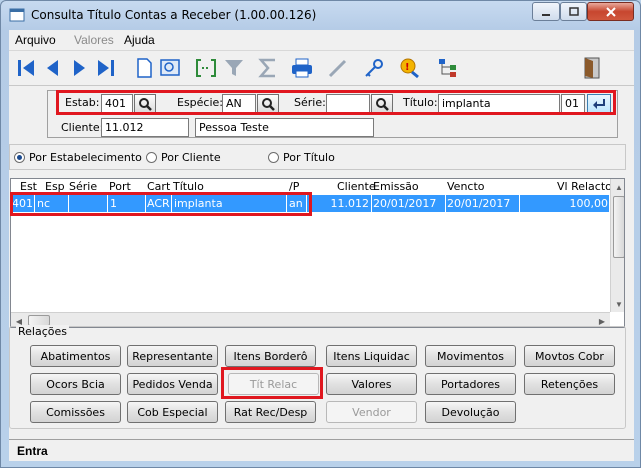 The image size is (641, 468). I want to click on itens-liquidac-button: Itens Liquidac, so click(371, 356).